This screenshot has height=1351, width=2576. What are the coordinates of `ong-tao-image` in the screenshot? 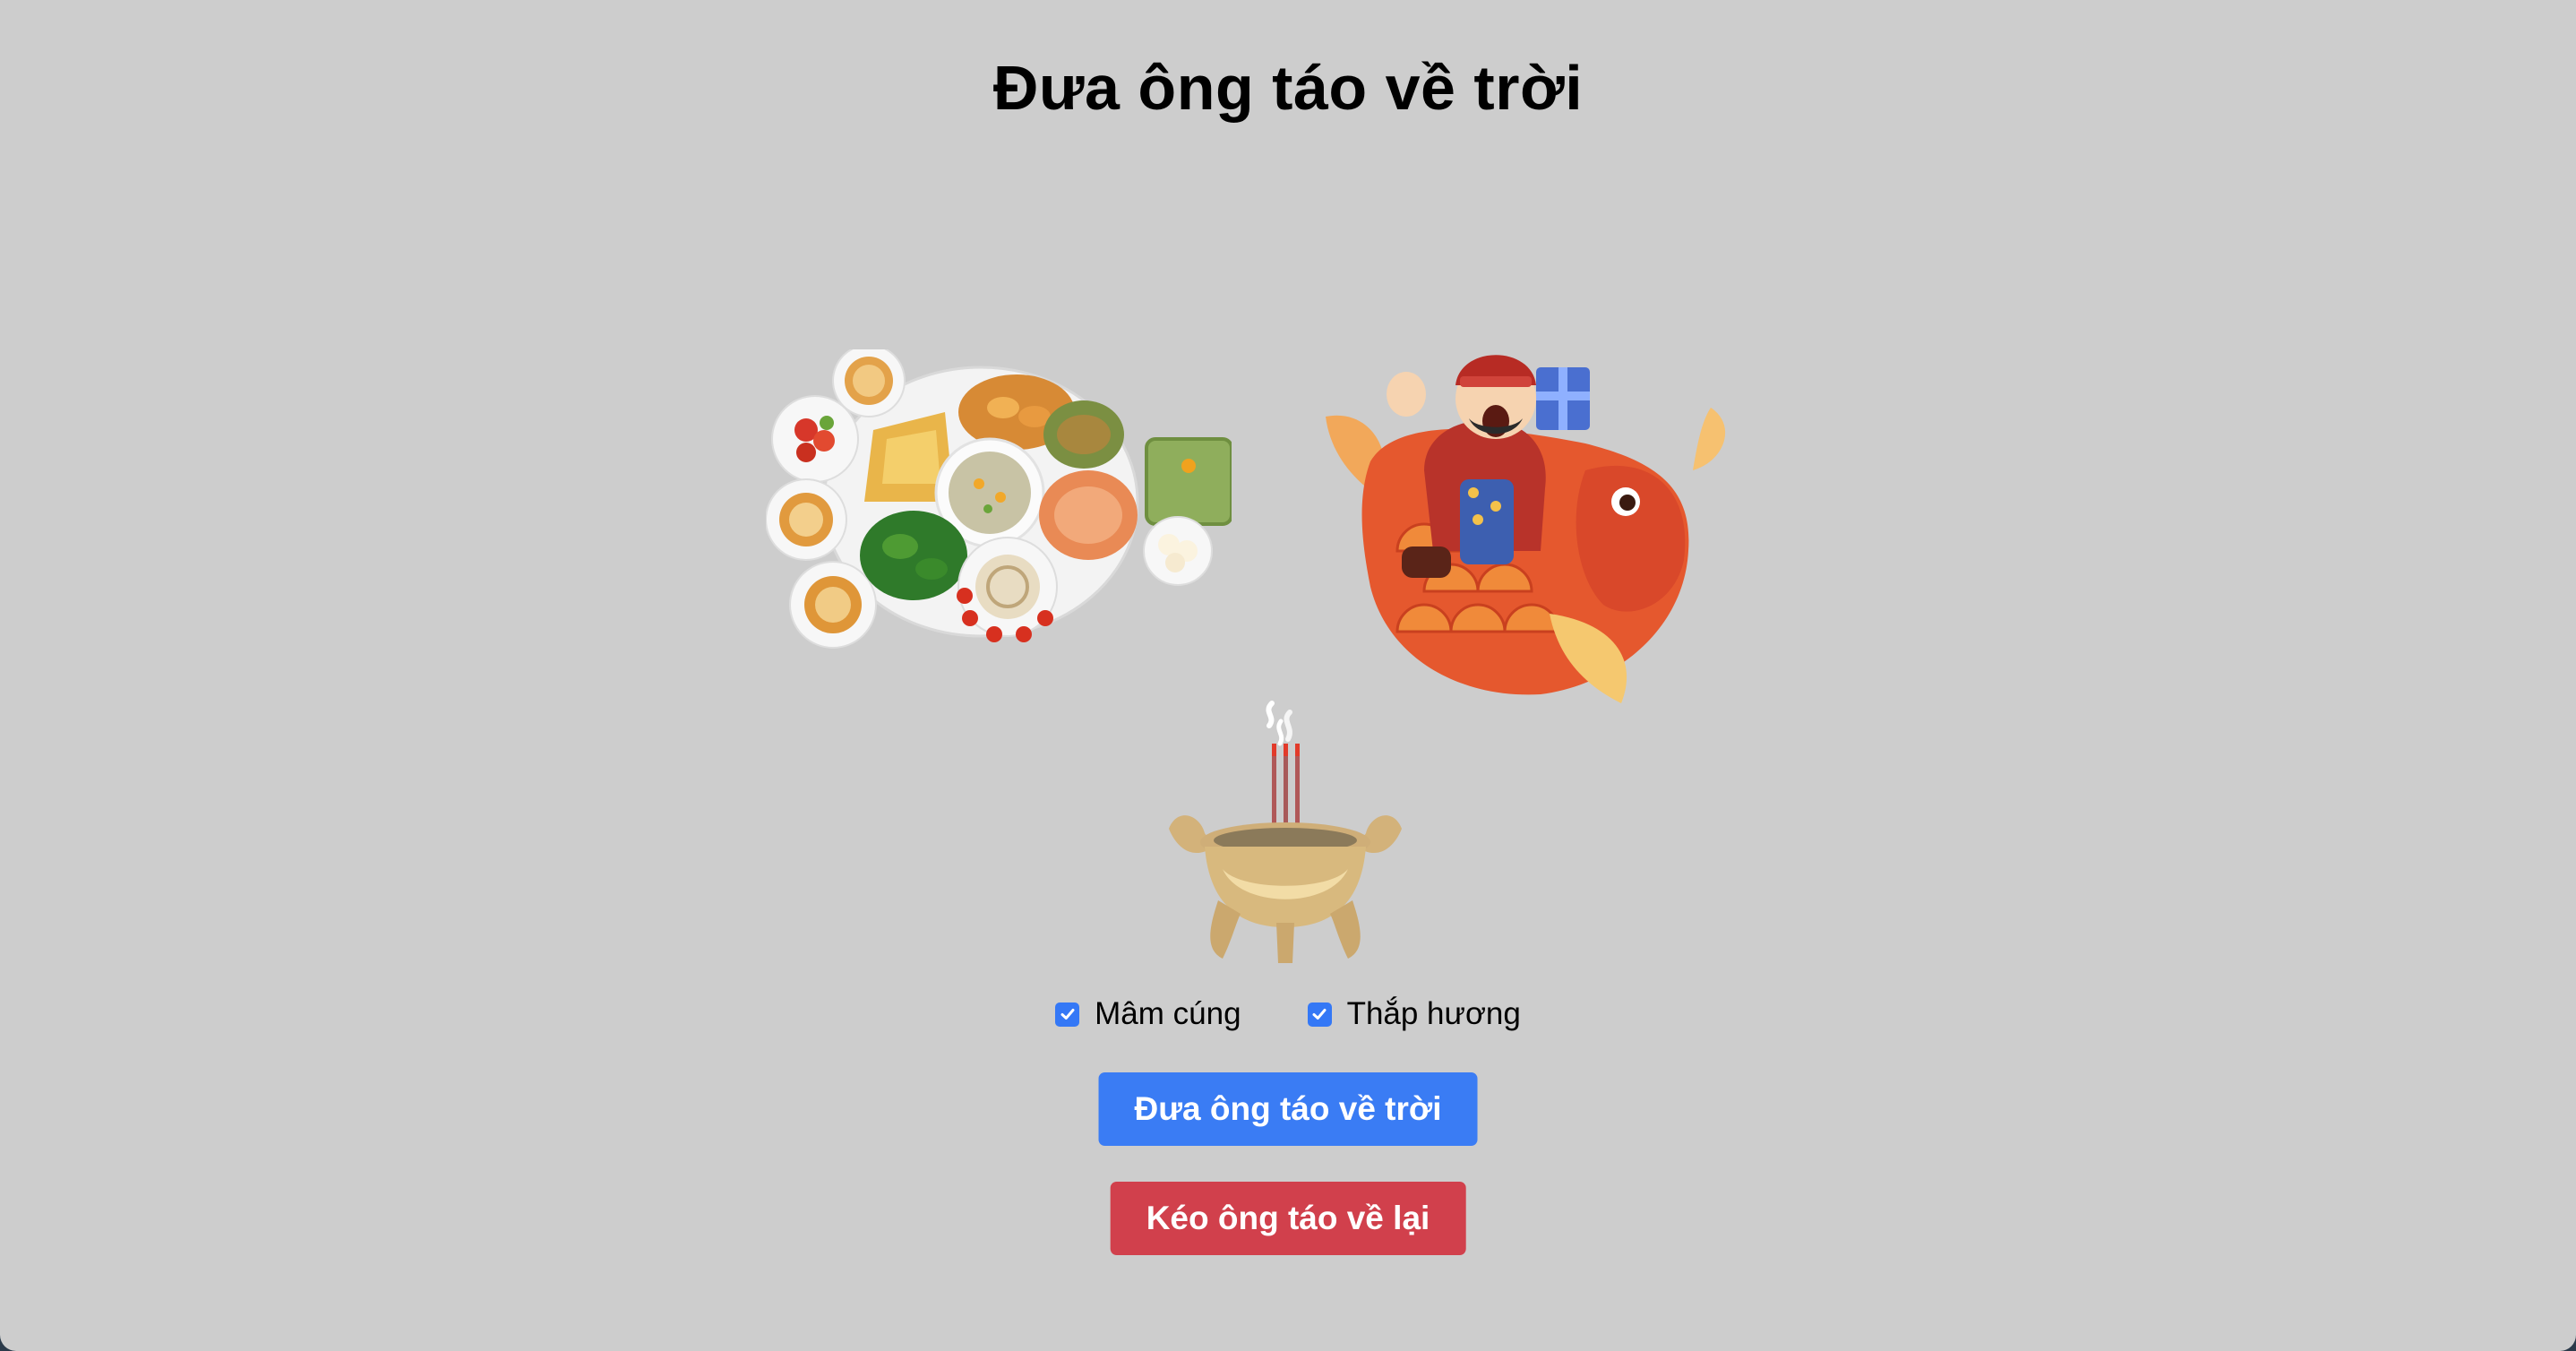 It's located at (1526, 529).